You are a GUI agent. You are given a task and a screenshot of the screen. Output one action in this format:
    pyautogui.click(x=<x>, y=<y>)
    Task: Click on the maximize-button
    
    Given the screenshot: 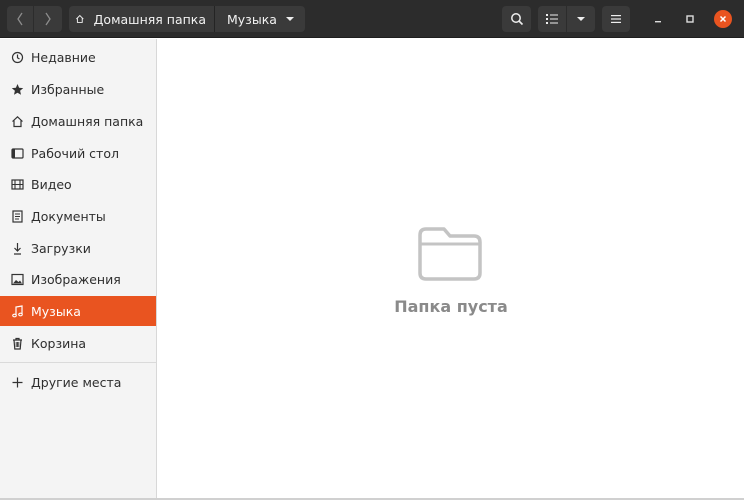 What is the action you would take?
    pyautogui.click(x=690, y=19)
    